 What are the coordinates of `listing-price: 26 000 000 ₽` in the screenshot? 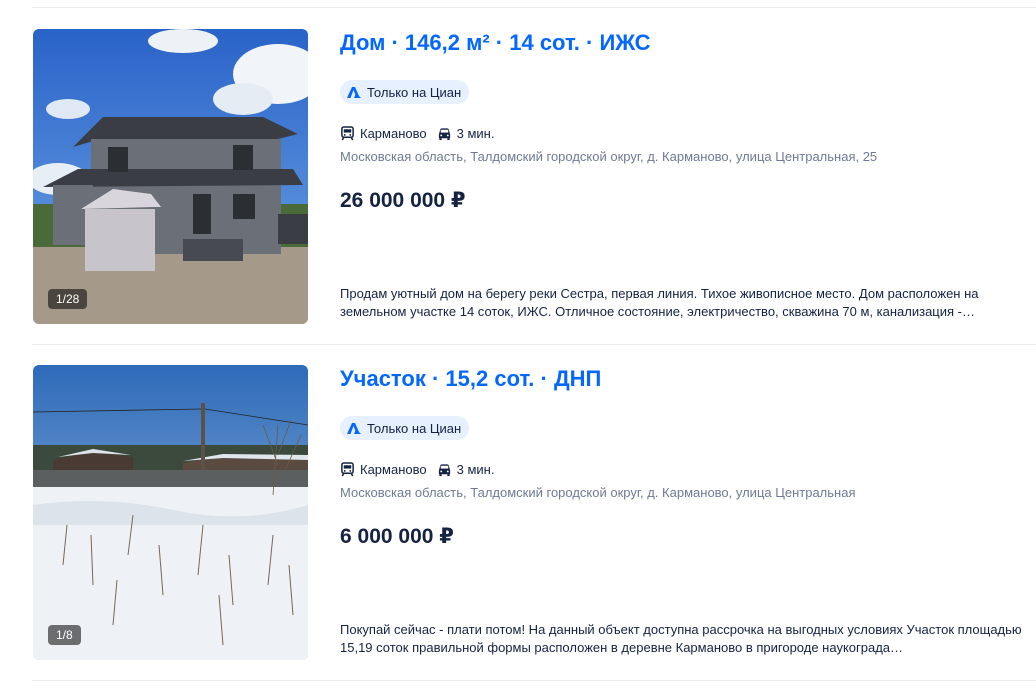 It's located at (403, 200).